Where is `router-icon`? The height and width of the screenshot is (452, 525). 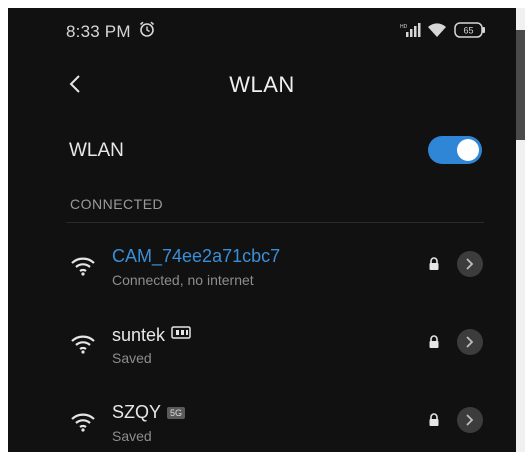 router-icon is located at coordinates (181, 334).